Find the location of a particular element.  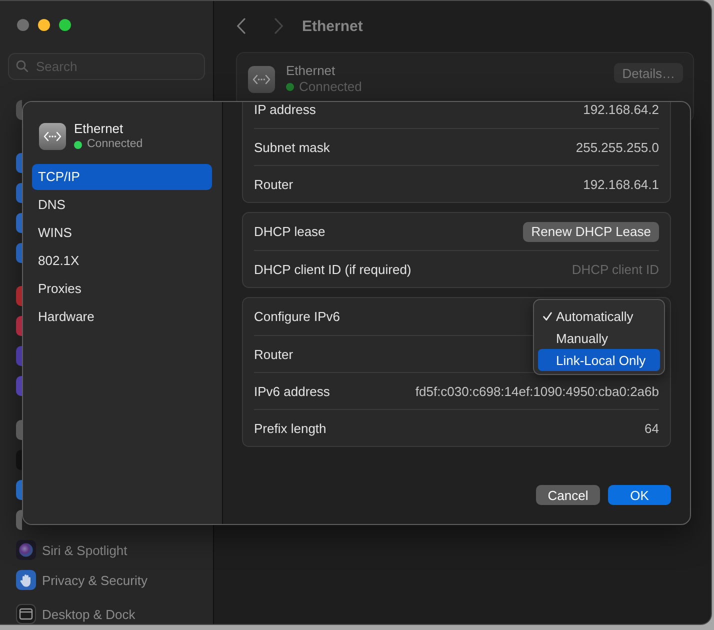

cancel-button: Cancel is located at coordinates (568, 495).